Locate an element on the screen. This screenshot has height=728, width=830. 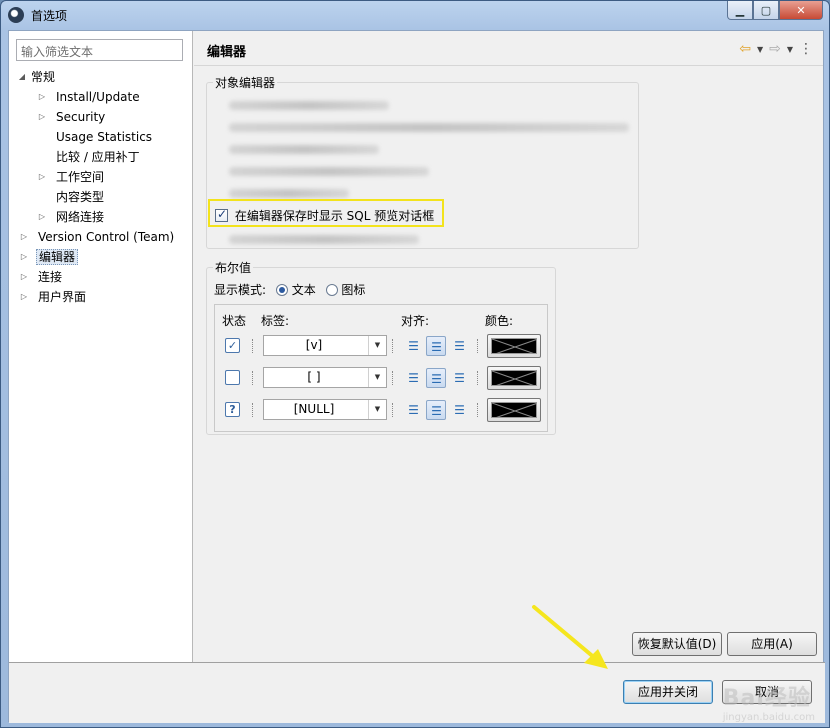
tree-item-label: 用户界面 is located at coordinates (62, 297).